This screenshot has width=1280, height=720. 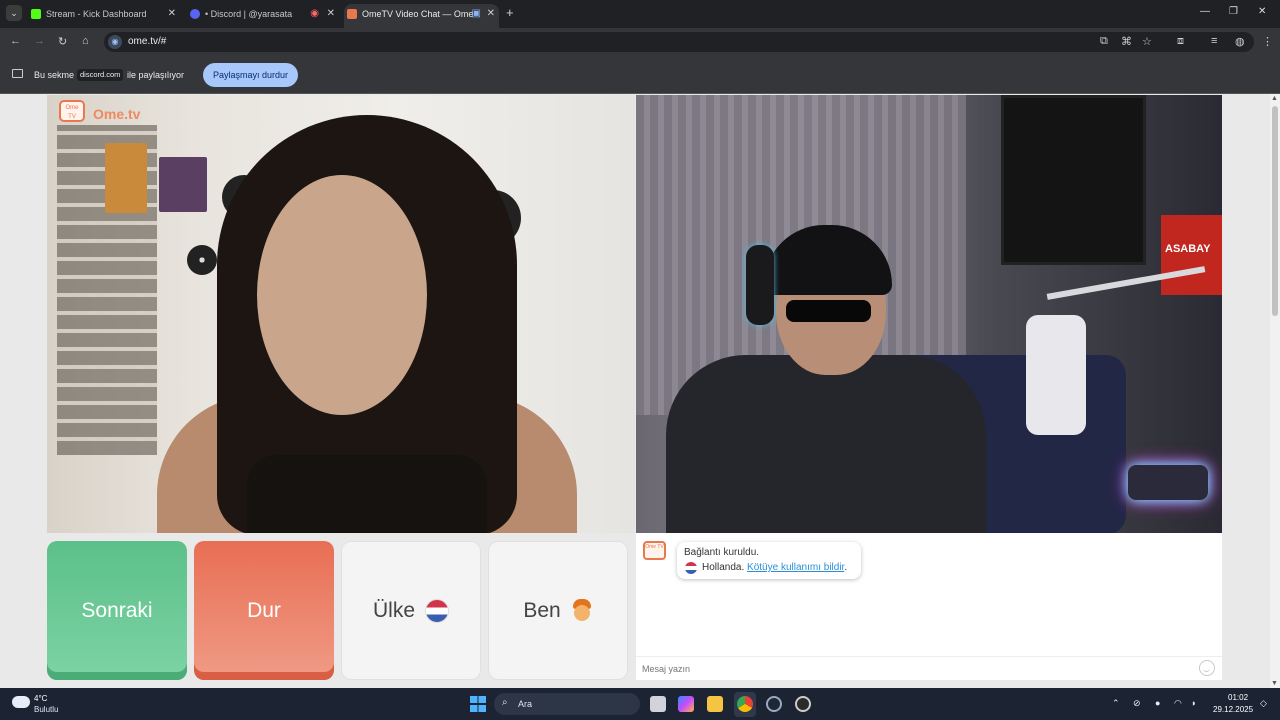 I want to click on person-top, so click(x=367, y=494).